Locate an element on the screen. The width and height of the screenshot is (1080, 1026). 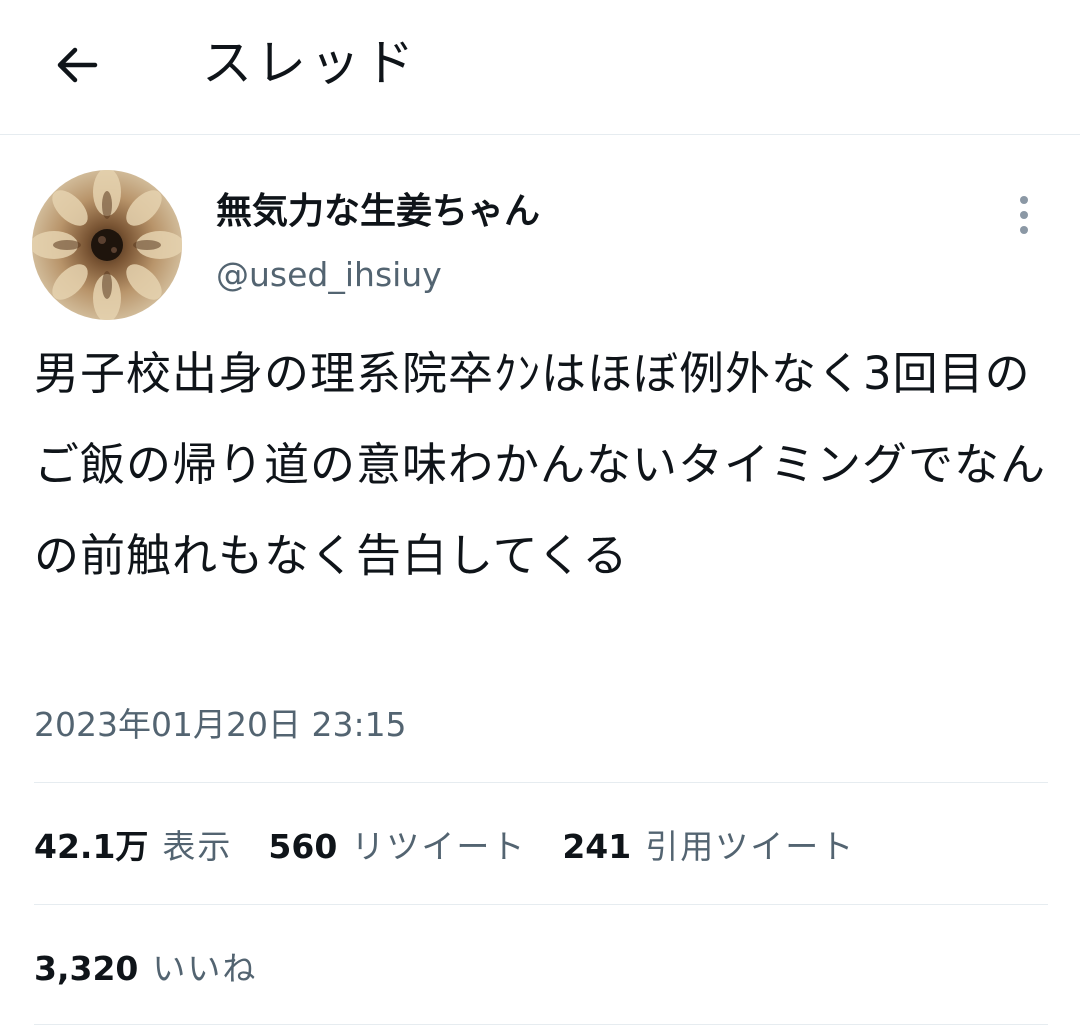
quotes-label: 引用ツイート is located at coordinates (750, 846).